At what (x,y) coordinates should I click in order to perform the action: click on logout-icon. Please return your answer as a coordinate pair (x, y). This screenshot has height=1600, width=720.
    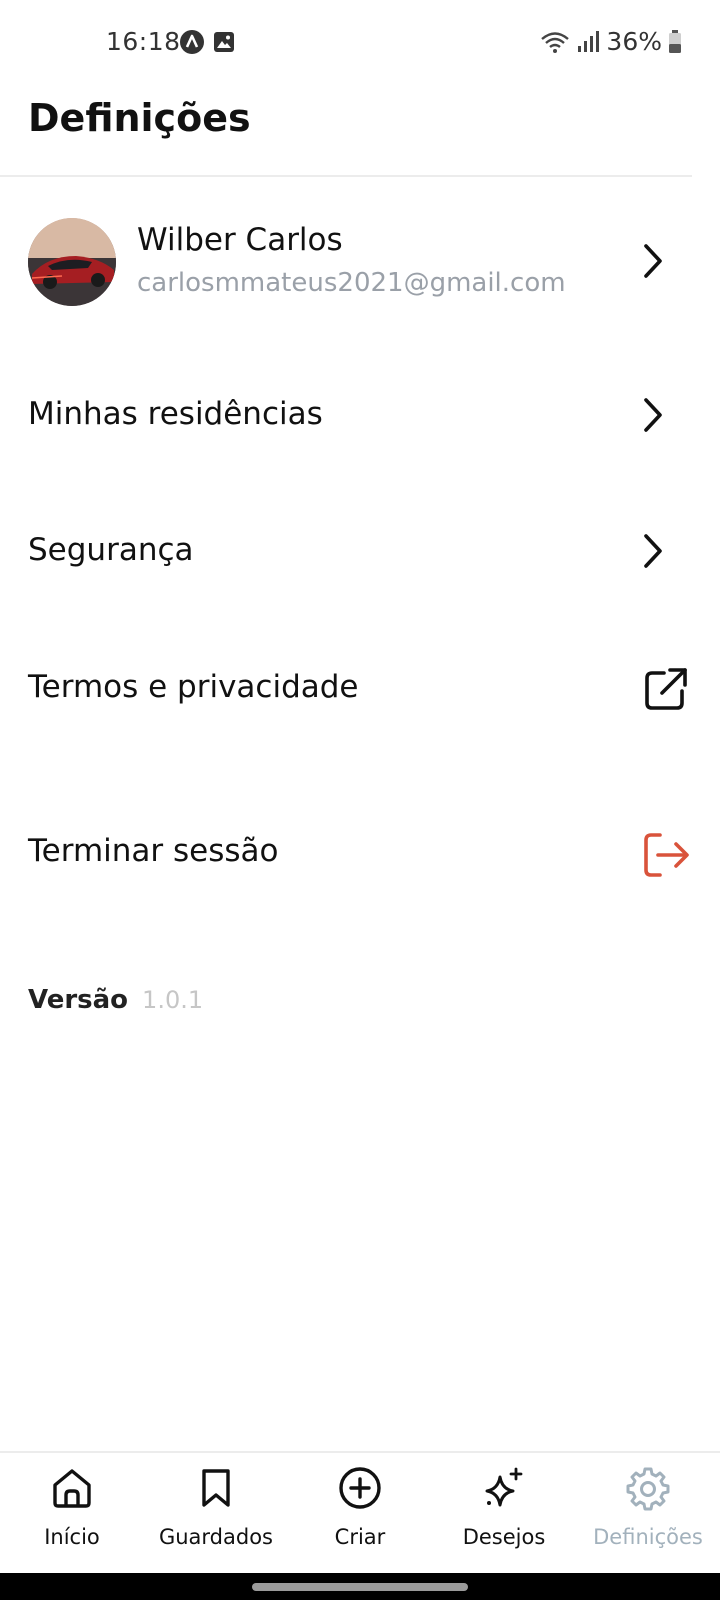
    Looking at the image, I should click on (666, 855).